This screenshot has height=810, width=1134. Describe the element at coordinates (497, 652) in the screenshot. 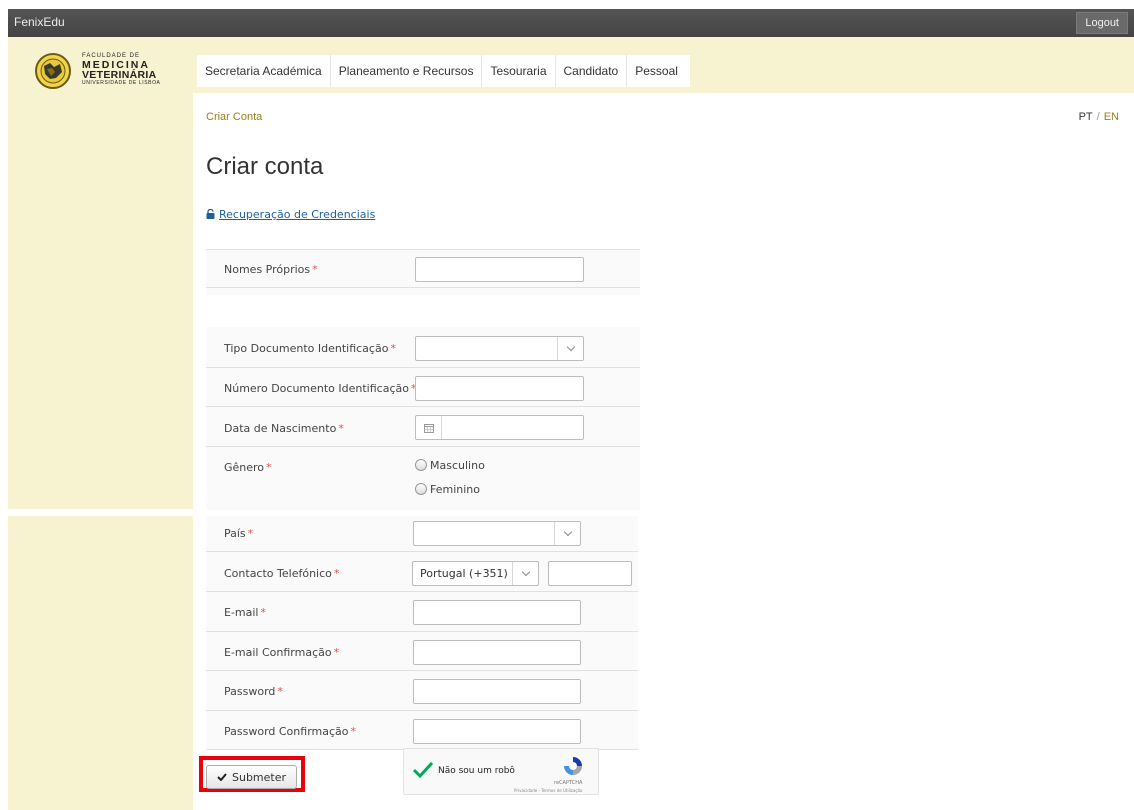

I see `email-confirm-input` at that location.